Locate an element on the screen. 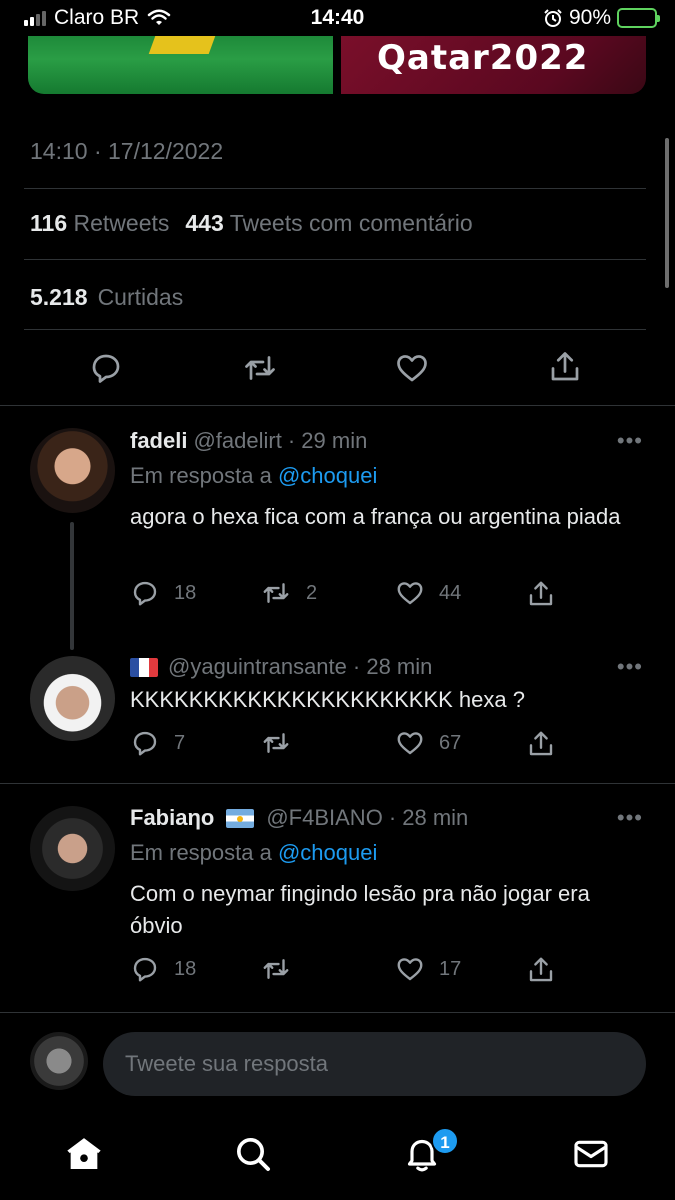 This screenshot has width=675, height=1200. likes-count: 5.218 is located at coordinates (59, 297).